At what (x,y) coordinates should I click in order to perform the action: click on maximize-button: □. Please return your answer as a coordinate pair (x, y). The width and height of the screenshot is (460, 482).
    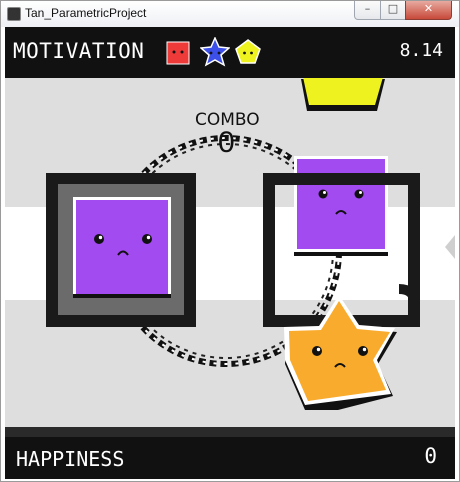
    Looking at the image, I should click on (393, 10).